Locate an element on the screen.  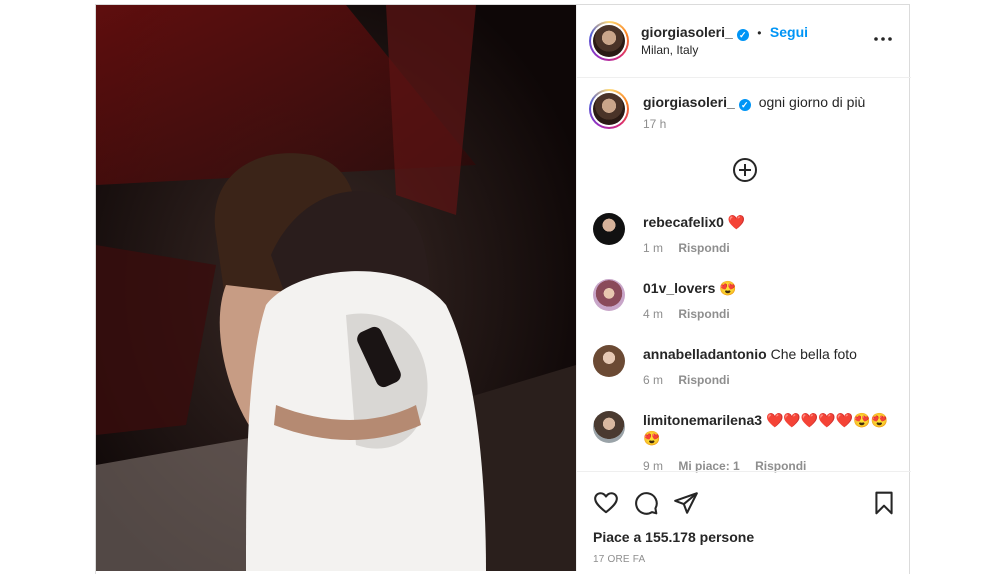
comment-meta: 4 m Rispondi is located at coordinates (692, 314).